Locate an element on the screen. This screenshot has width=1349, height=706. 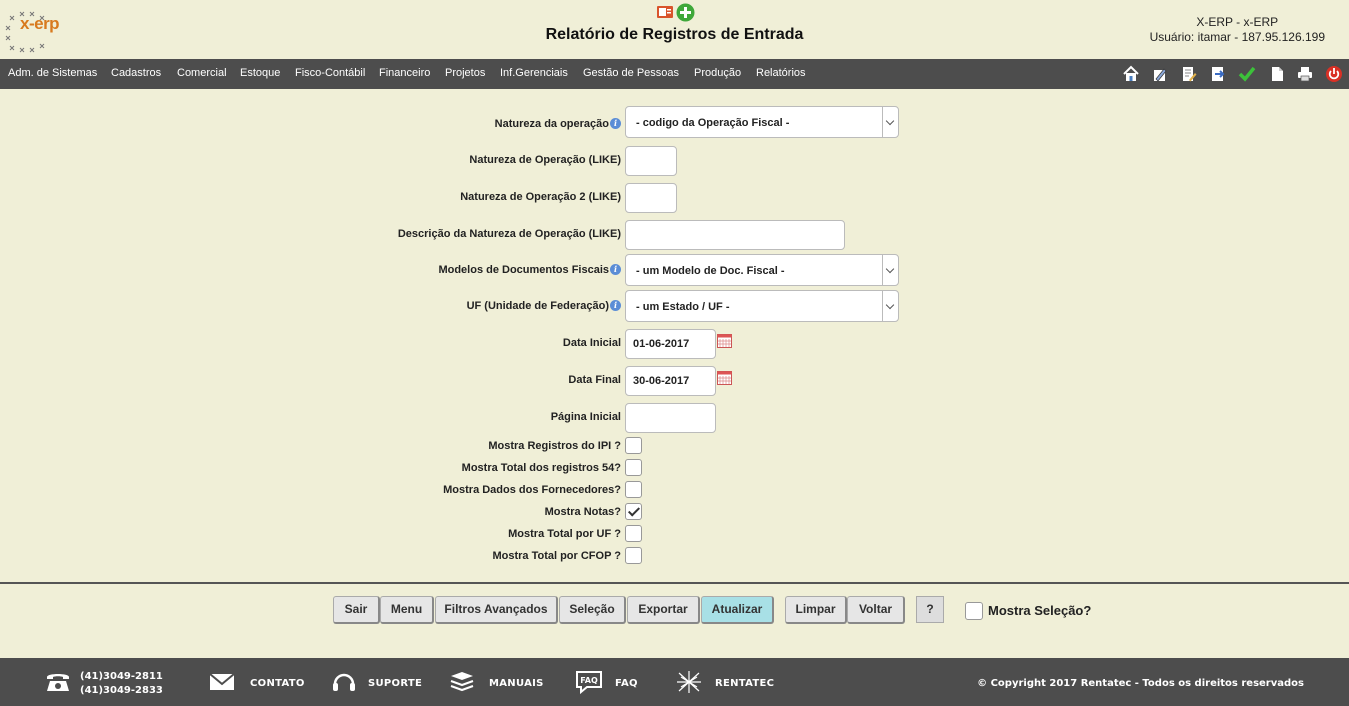
phone-numbers: (41)3049-2811 (41)3049-2833 is located at coordinates (121, 684).